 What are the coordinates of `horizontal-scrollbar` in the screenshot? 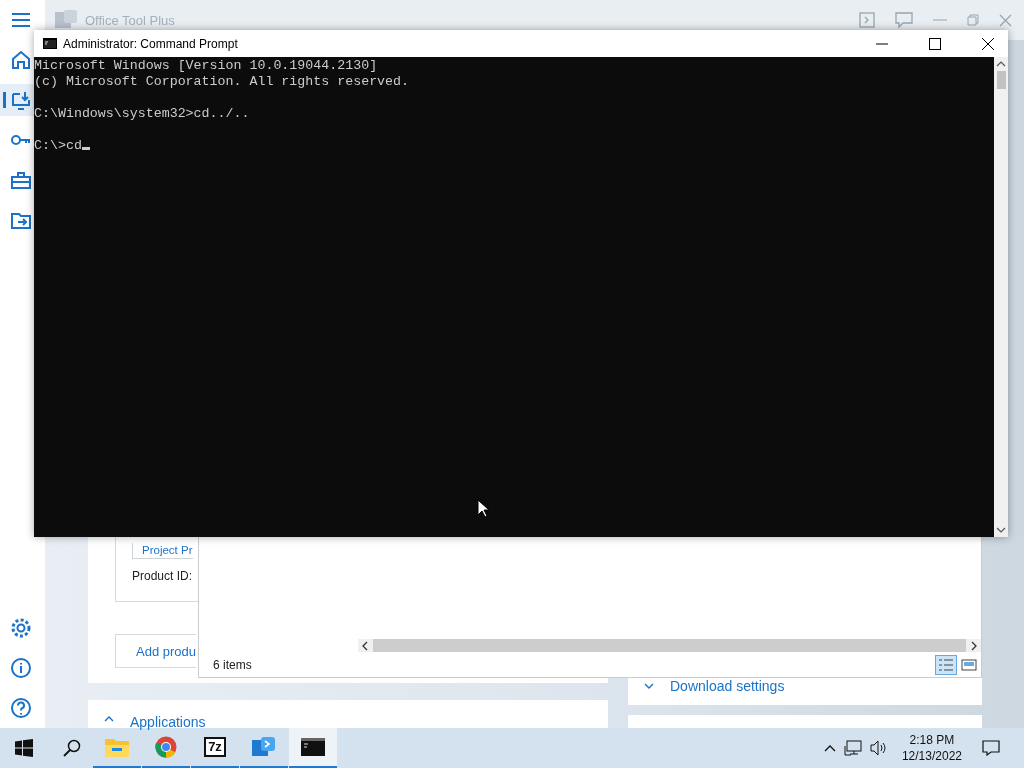 It's located at (669, 645).